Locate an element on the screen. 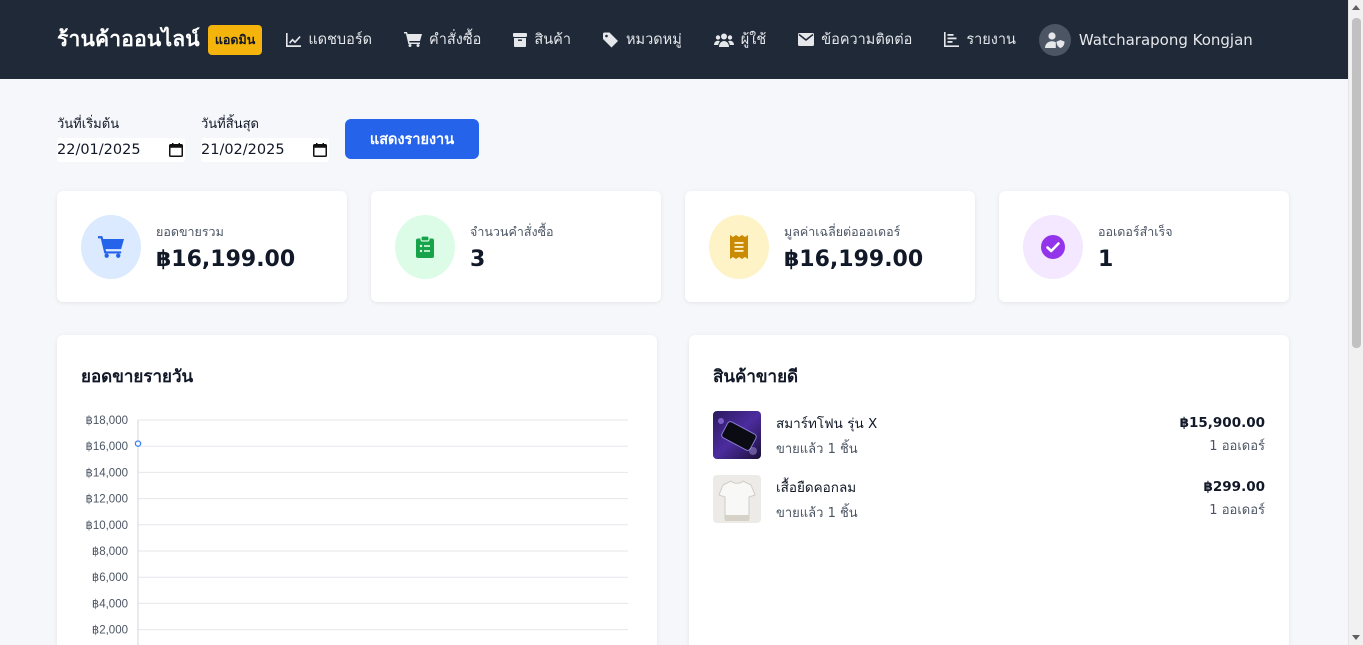  stat-label: มูลค่าเฉลี่ยต่อออเดอร์ is located at coordinates (842, 231).